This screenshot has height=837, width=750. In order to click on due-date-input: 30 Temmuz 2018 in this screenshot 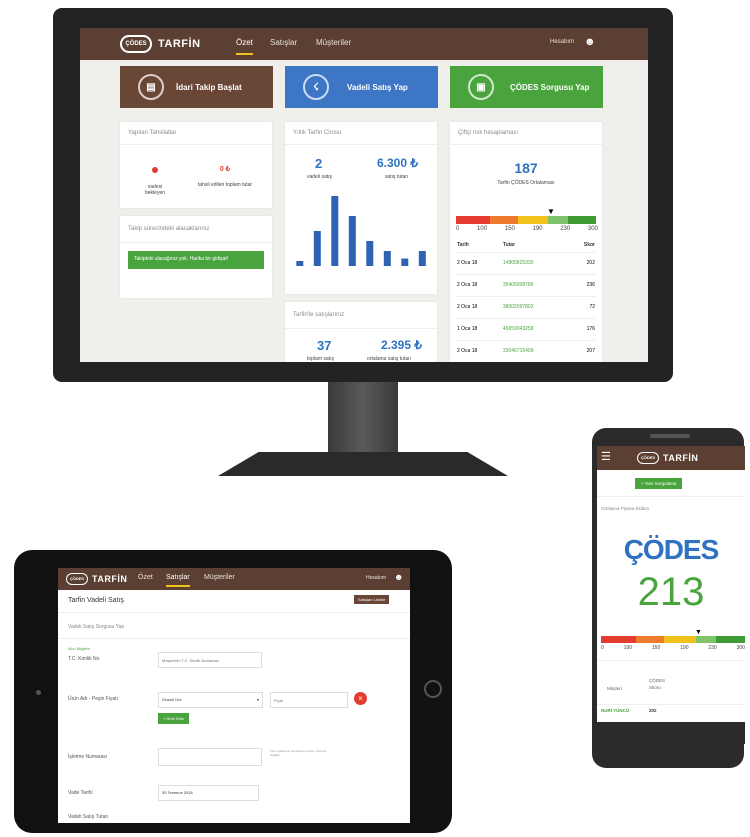, I will do `click(208, 793)`.